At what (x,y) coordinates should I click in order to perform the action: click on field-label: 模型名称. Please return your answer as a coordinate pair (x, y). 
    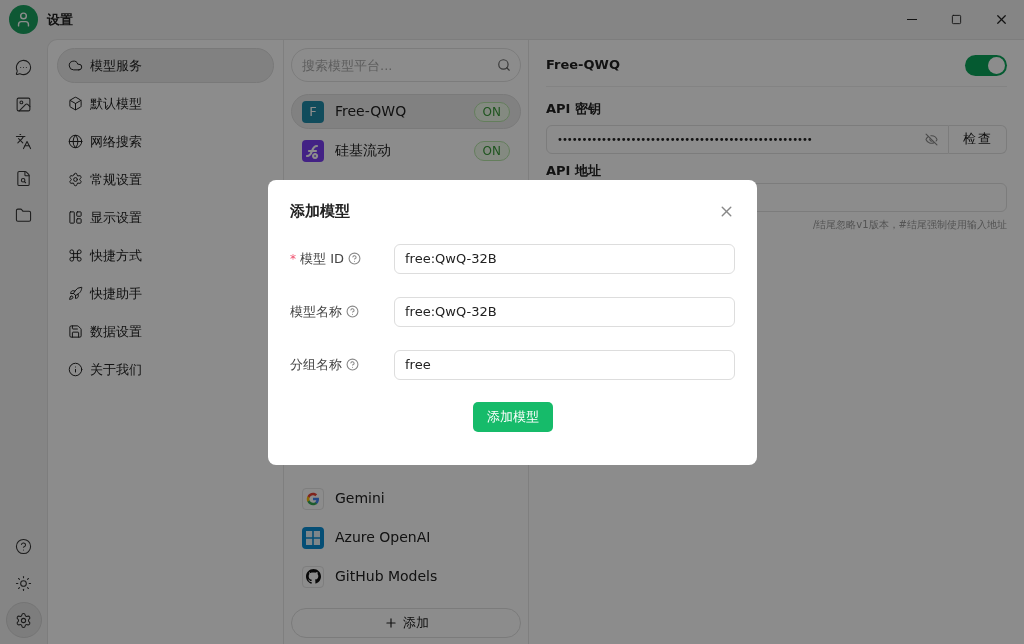
    Looking at the image, I should click on (316, 311).